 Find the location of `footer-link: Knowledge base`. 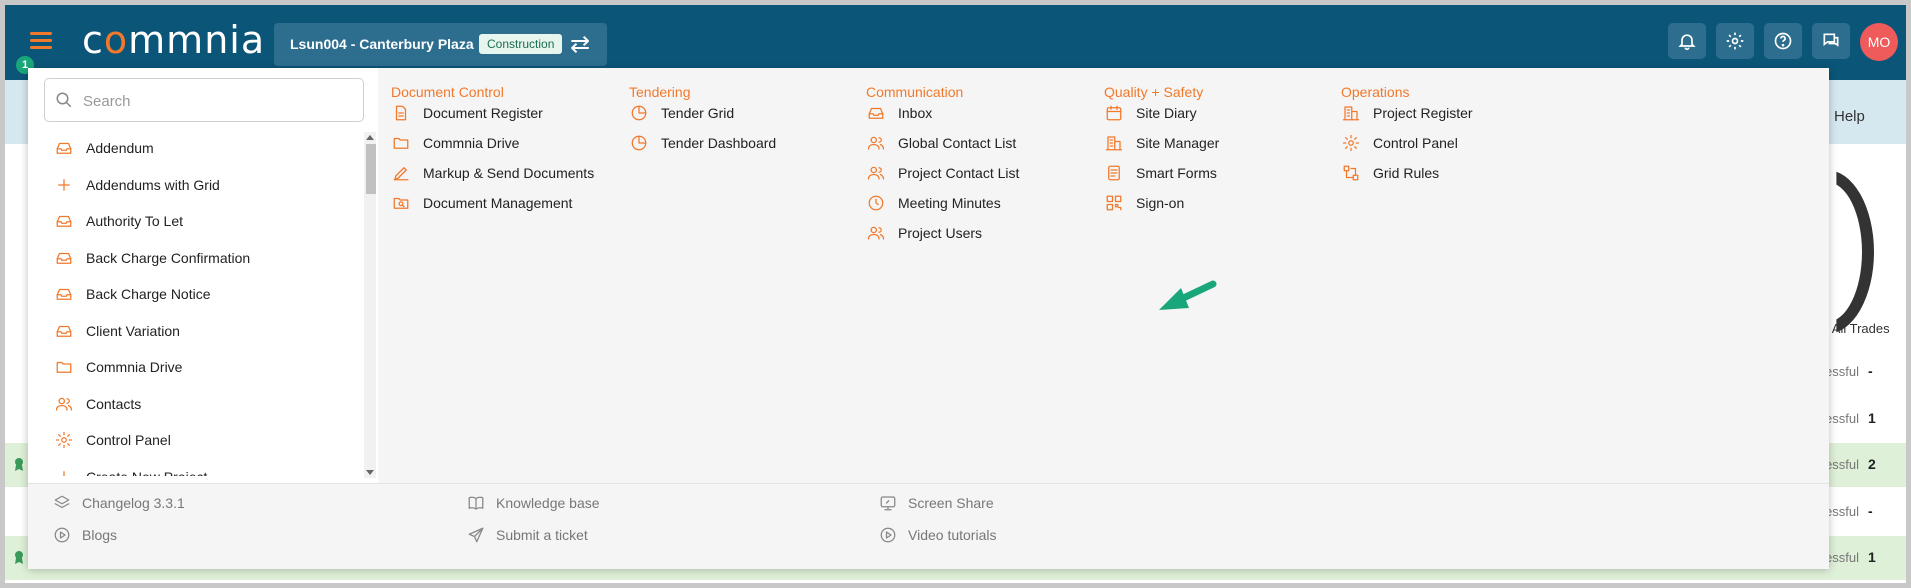

footer-link: Knowledge base is located at coordinates (533, 503).